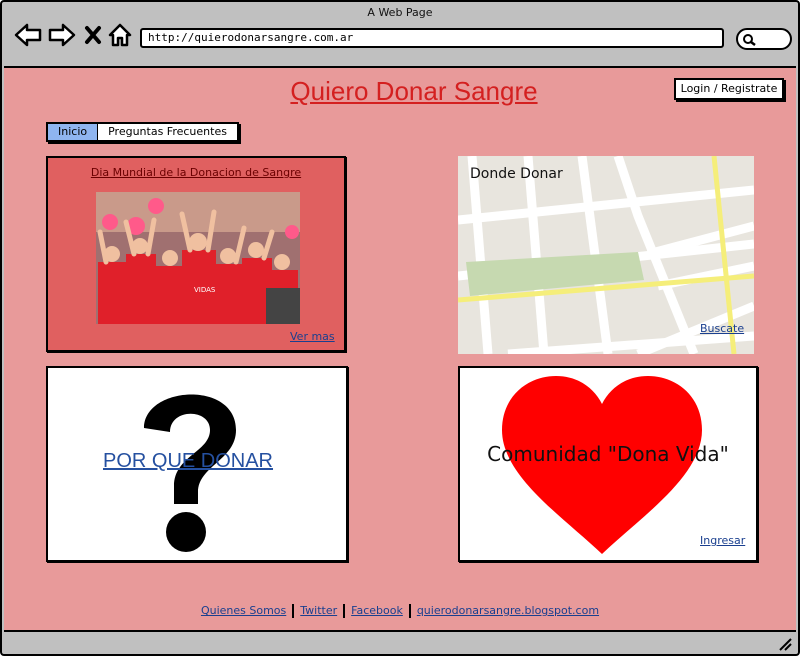 This screenshot has width=800, height=656. What do you see at coordinates (188, 461) in the screenshot?
I see `por-que-donar-link: POR QUE DONAR` at bounding box center [188, 461].